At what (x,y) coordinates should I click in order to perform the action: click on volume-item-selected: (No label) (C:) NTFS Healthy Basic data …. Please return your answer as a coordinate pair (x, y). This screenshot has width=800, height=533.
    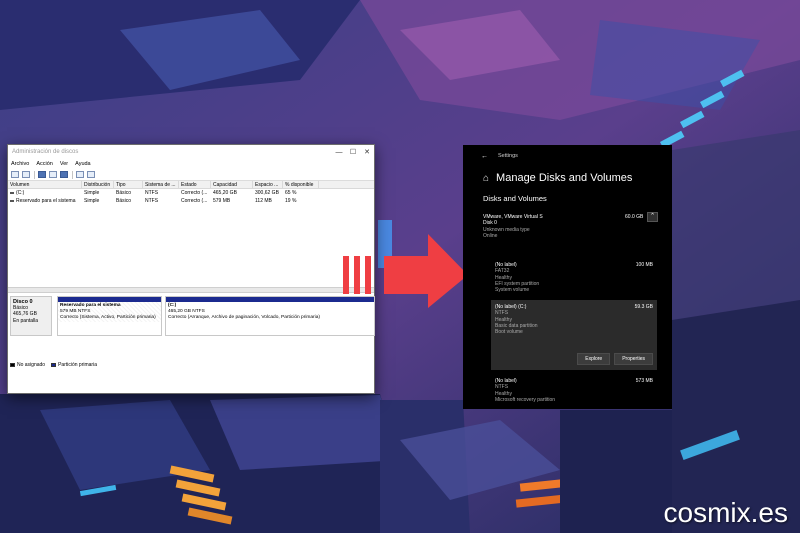
    Looking at the image, I should click on (574, 335).